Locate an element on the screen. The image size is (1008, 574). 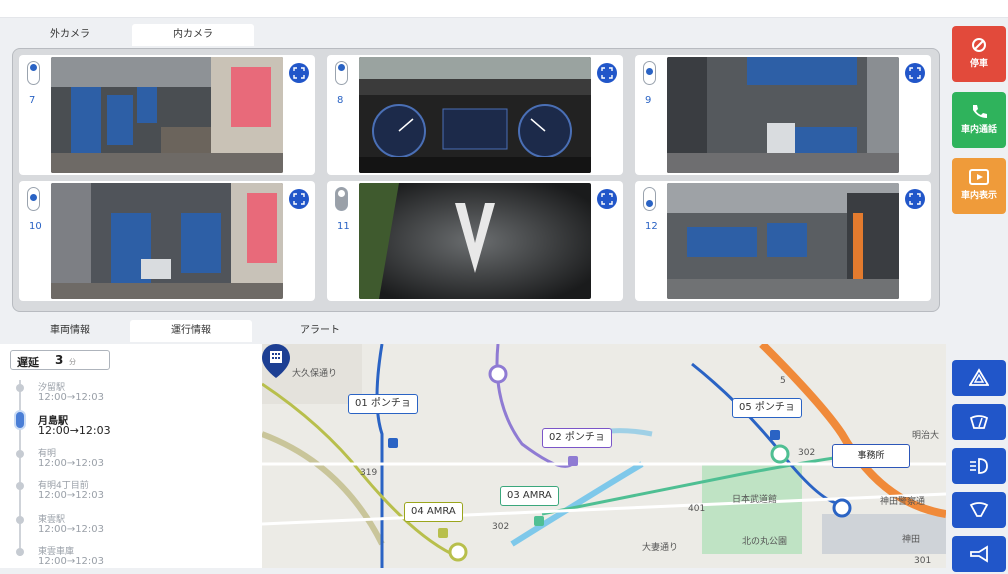
map-place-label: 大久保通り is located at coordinates (315, 374).